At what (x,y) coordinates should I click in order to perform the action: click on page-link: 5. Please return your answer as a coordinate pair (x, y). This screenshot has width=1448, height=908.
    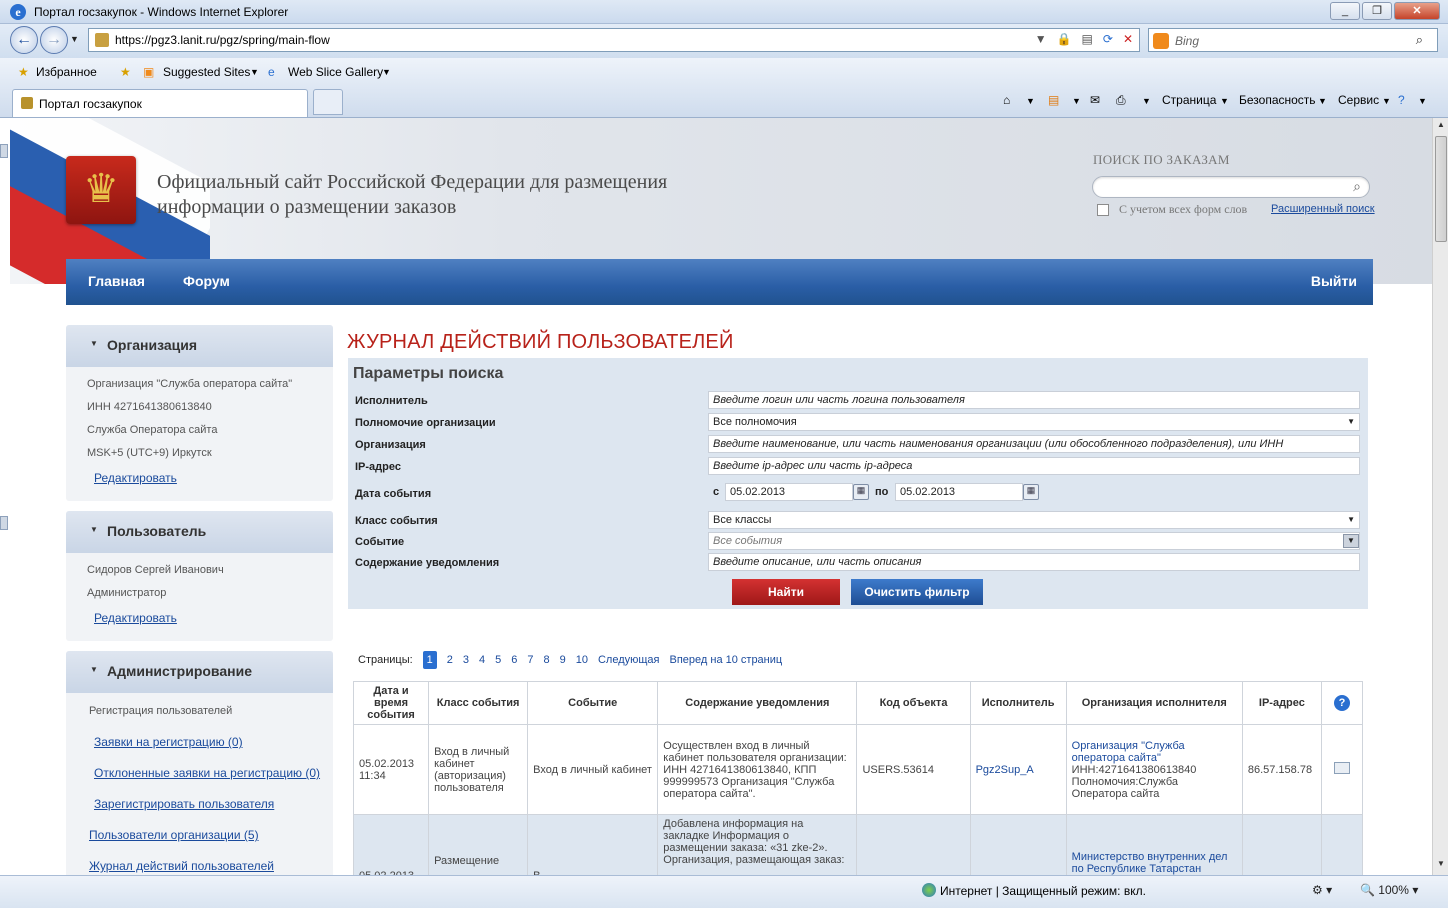
    Looking at the image, I should click on (498, 660).